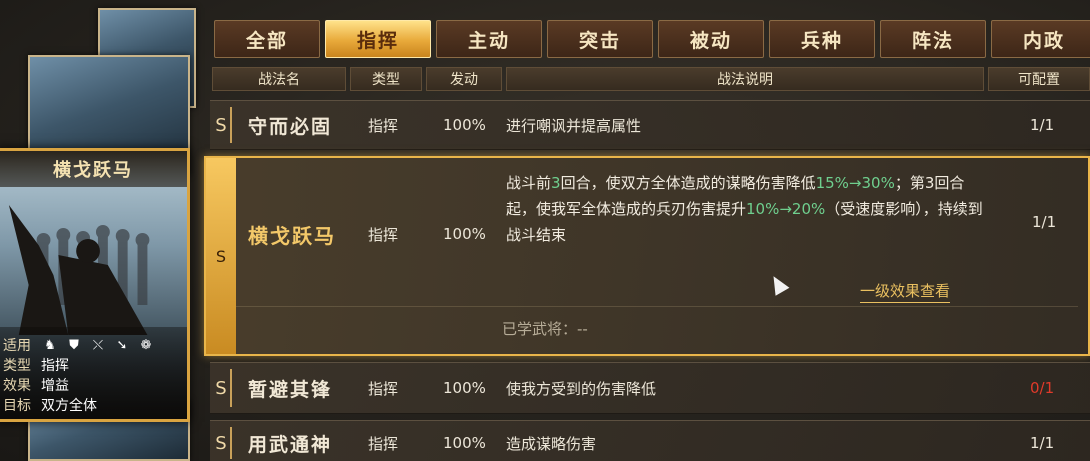 This screenshot has height=461, width=1090. Describe the element at coordinates (290, 389) in the screenshot. I see `tactic-name: 暂避其锋` at that location.